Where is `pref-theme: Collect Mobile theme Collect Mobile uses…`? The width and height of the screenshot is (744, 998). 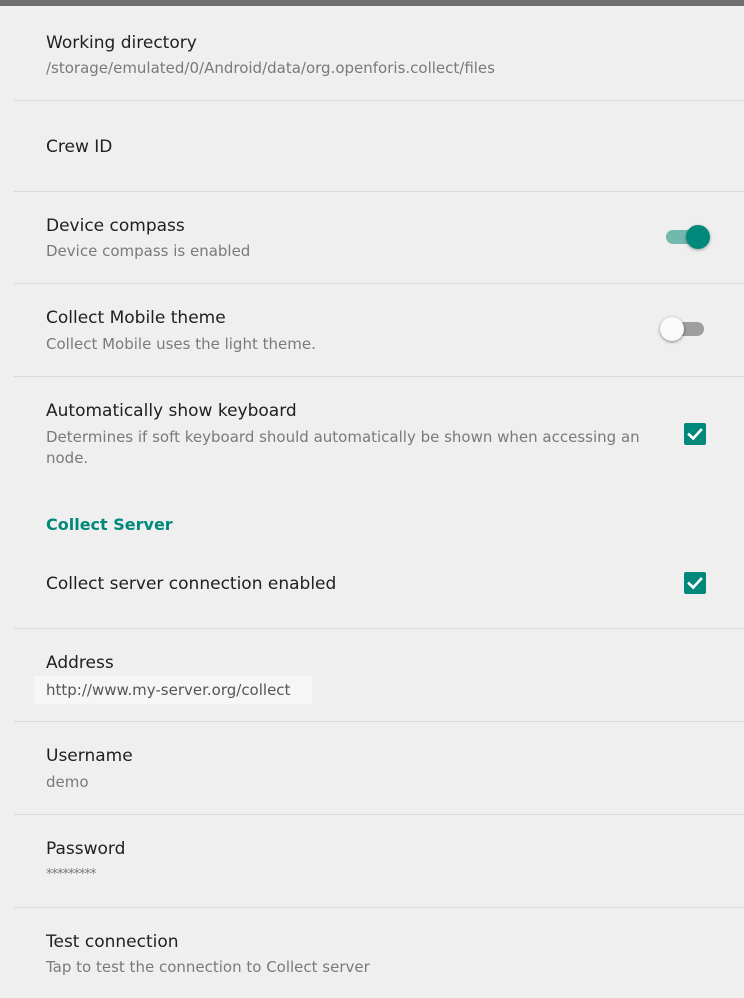
pref-theme: Collect Mobile theme Collect Mobile uses… is located at coordinates (372, 330).